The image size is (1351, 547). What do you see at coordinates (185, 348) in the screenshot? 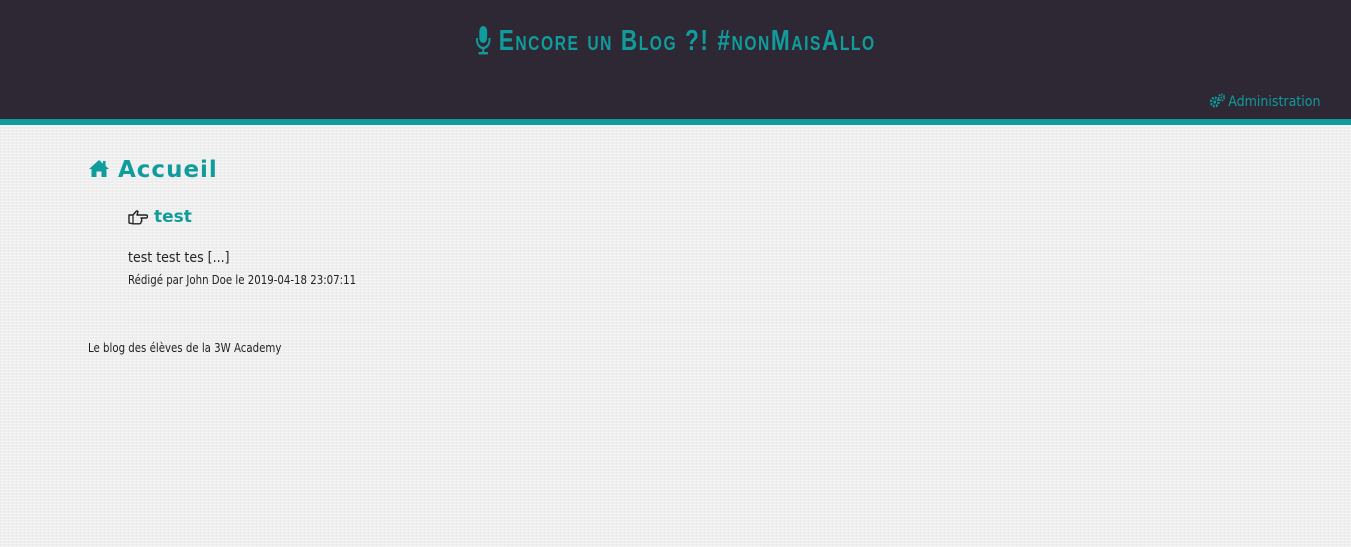
I see `footer-text: Le blog des élèves de la 3W Academy` at bounding box center [185, 348].